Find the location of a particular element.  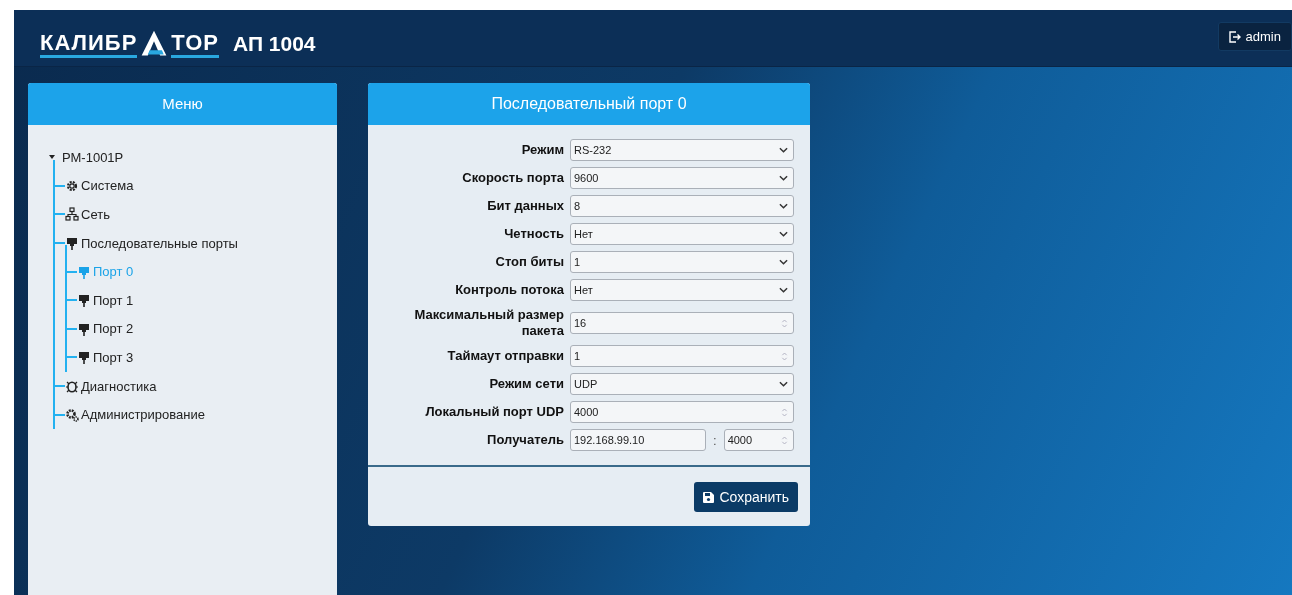

tree-item: РМ-1001Р is located at coordinates (93, 157).